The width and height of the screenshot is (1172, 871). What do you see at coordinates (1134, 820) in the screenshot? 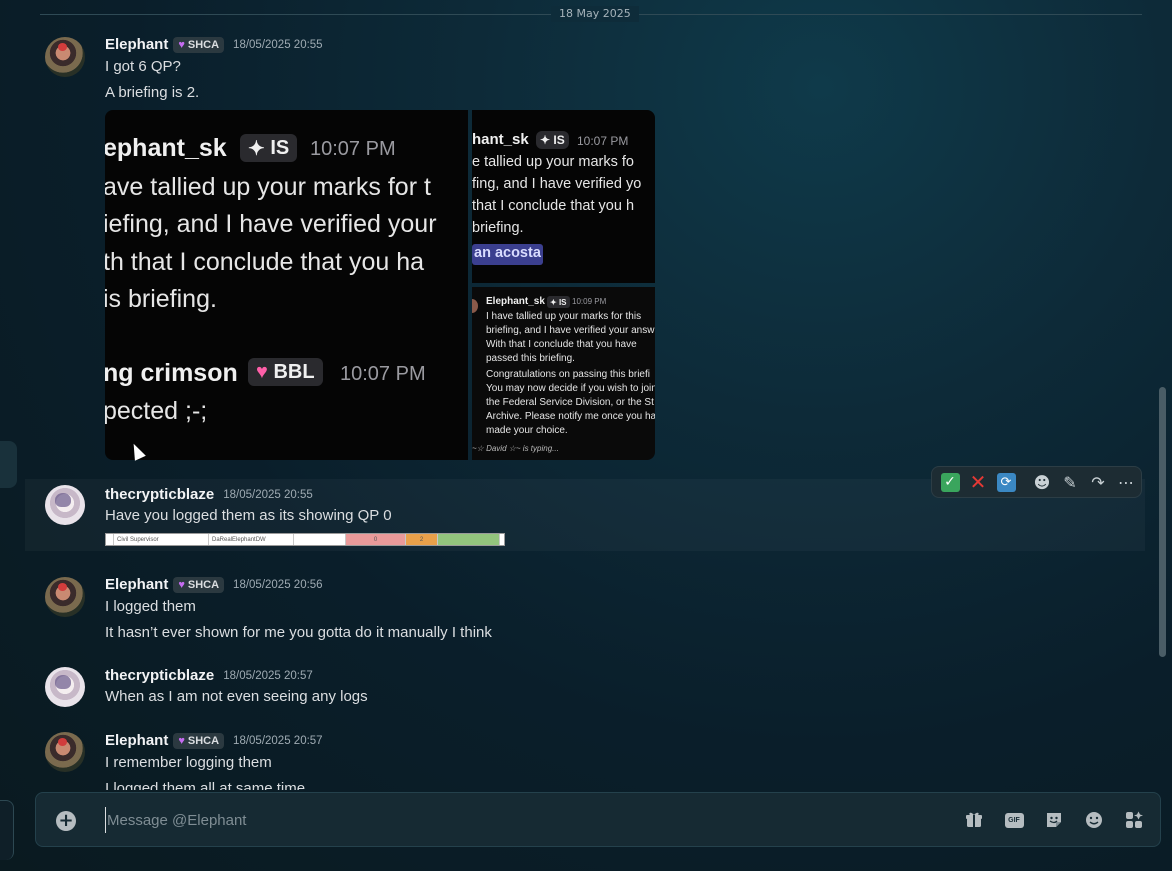
I see `apps-icon` at bounding box center [1134, 820].